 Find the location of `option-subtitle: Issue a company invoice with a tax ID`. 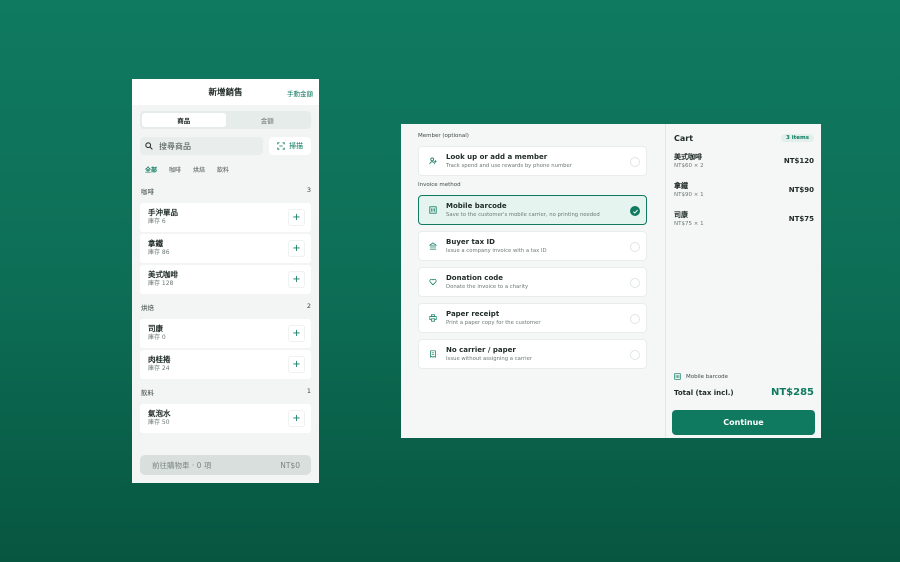

option-subtitle: Issue a company invoice with a tax ID is located at coordinates (496, 250).